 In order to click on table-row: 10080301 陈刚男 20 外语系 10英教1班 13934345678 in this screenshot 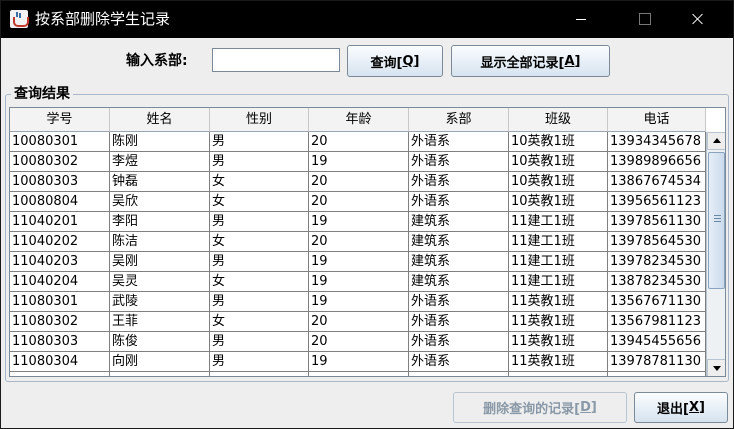, I will do `click(358, 142)`.